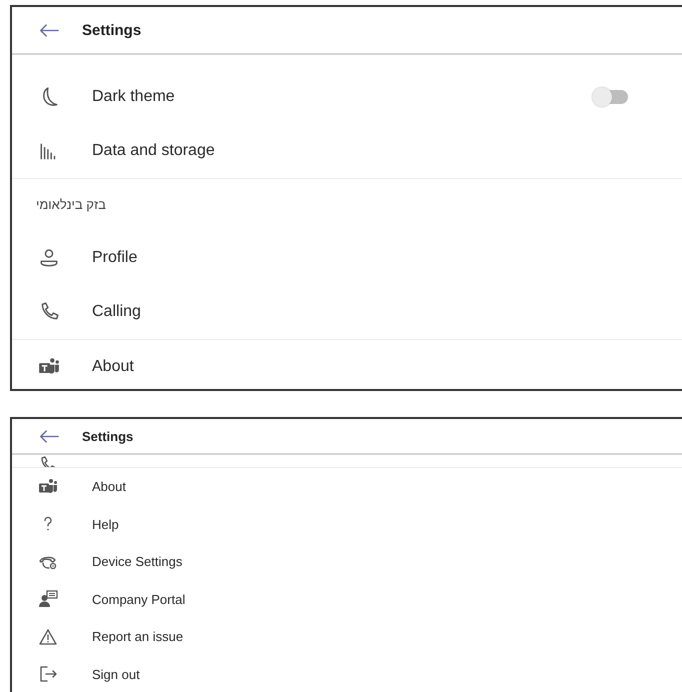 This screenshot has width=682, height=692. What do you see at coordinates (133, 97) in the screenshot?
I see `menu-item: Dark theme` at bounding box center [133, 97].